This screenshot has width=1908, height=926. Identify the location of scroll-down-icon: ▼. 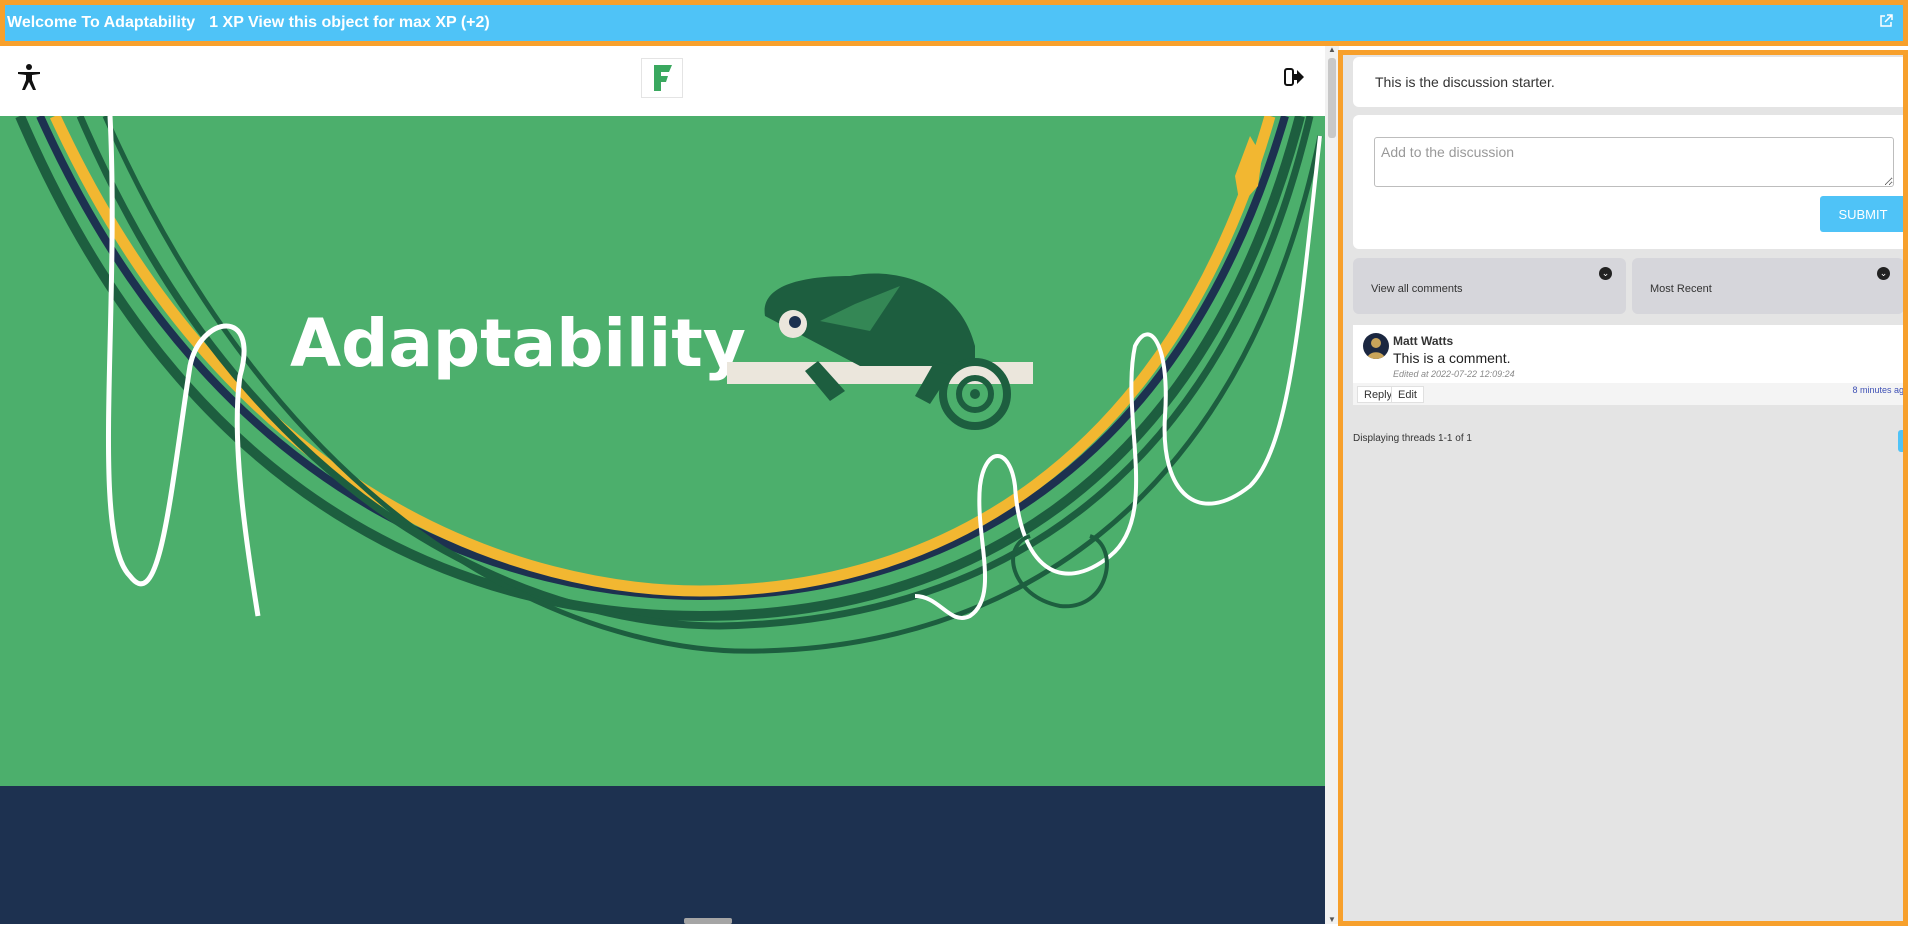
(1332, 920).